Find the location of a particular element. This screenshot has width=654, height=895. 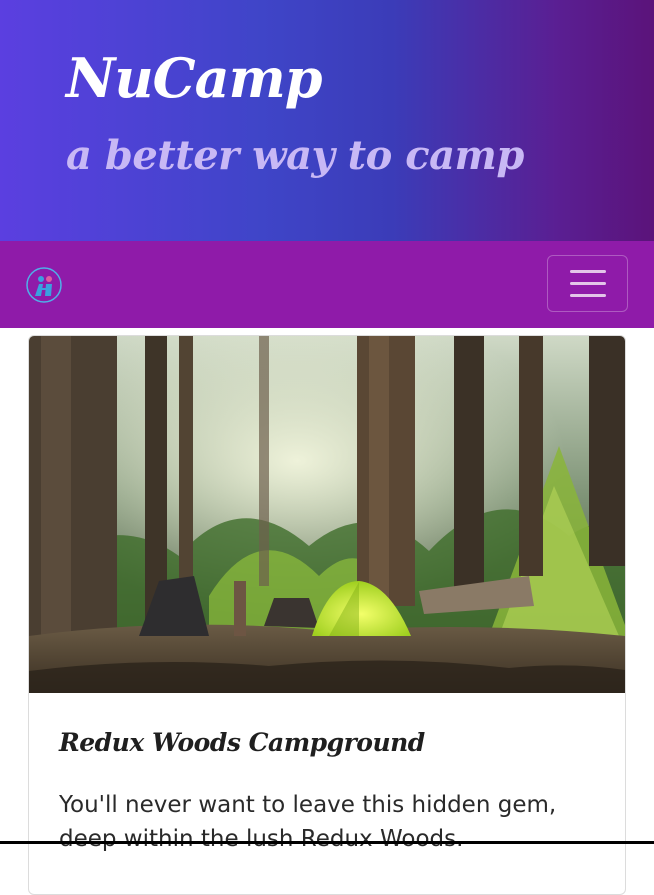

navbar is located at coordinates (327, 284).